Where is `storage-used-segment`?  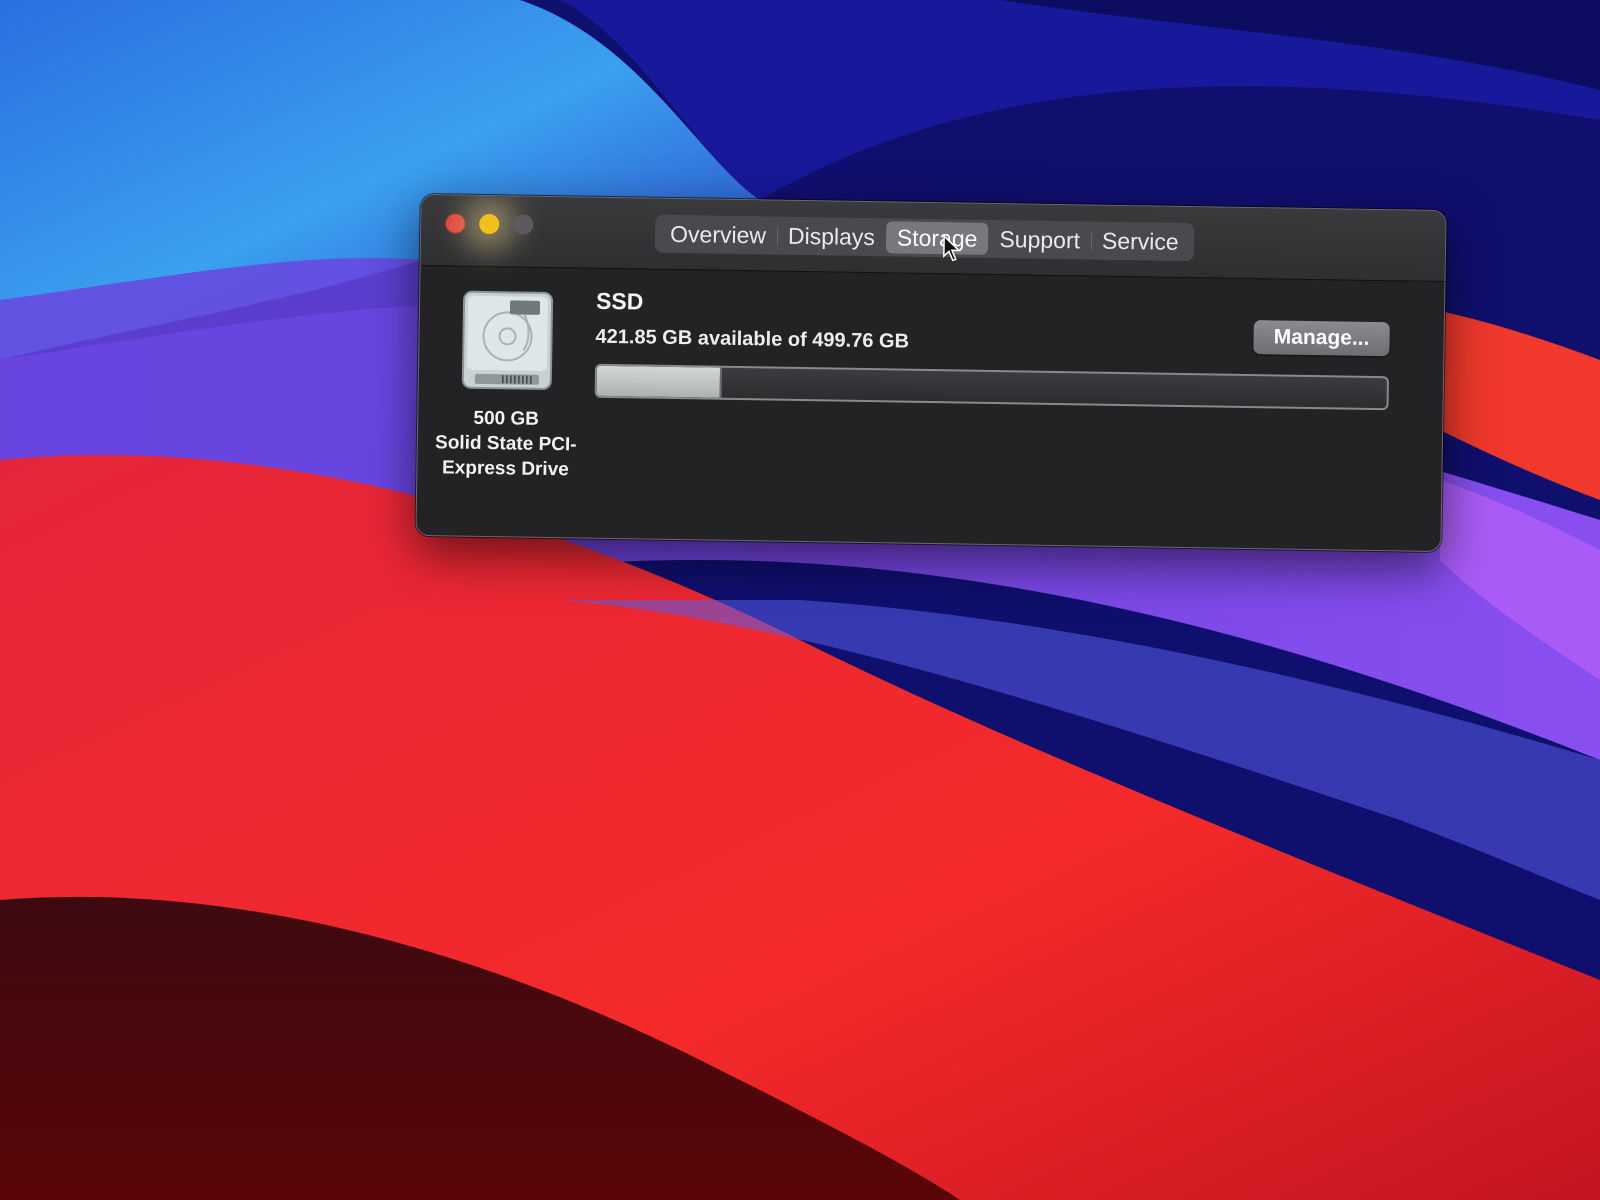
storage-used-segment is located at coordinates (659, 381).